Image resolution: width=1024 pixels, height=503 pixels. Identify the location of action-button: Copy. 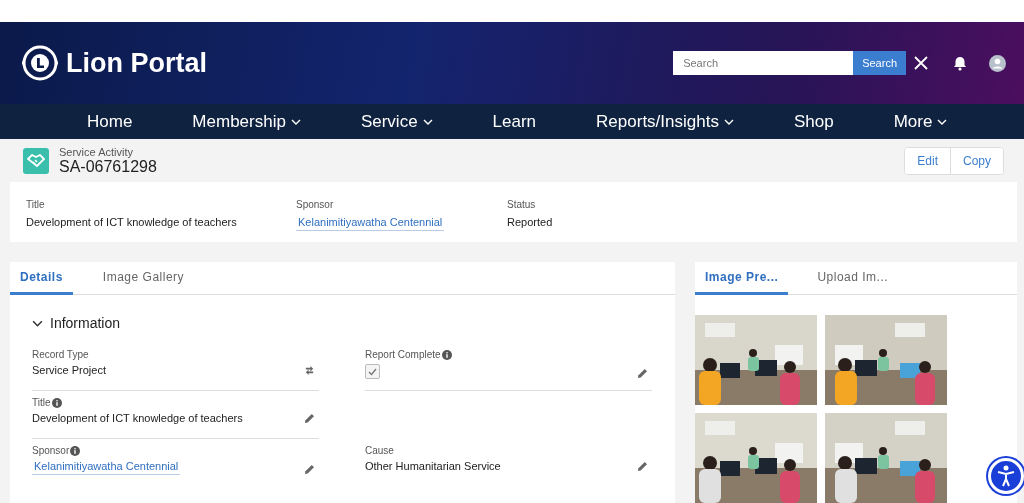
(976, 160).